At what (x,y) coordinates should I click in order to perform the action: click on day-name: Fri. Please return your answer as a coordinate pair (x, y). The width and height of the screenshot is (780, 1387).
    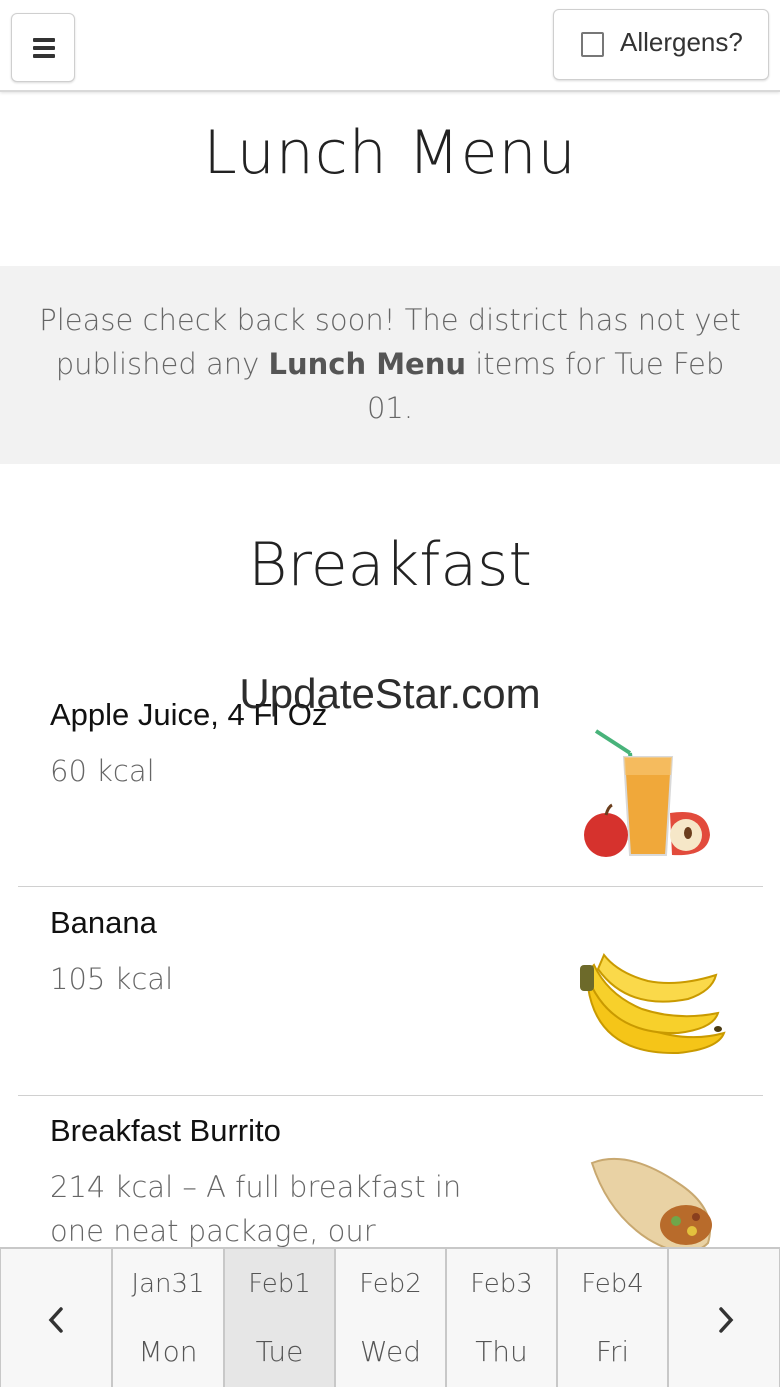
    Looking at the image, I should click on (612, 1351).